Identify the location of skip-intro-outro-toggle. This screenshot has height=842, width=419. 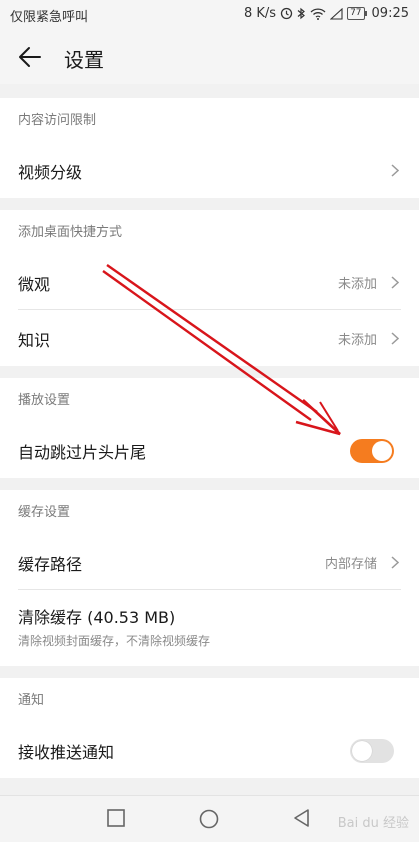
(372, 451).